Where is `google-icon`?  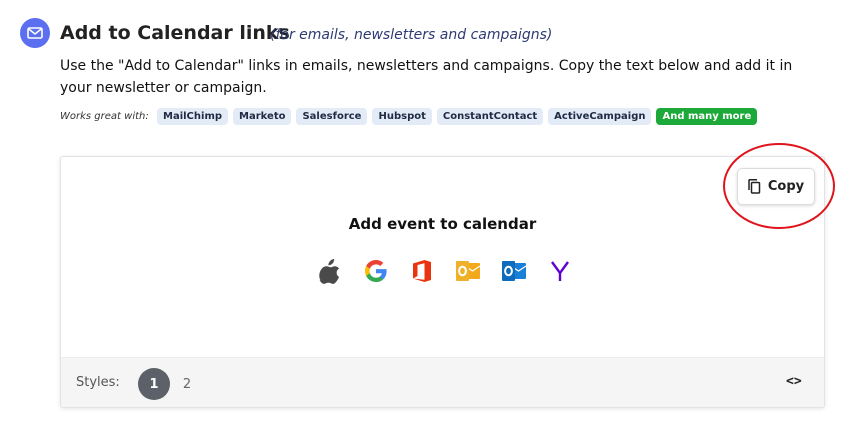 google-icon is located at coordinates (376, 271).